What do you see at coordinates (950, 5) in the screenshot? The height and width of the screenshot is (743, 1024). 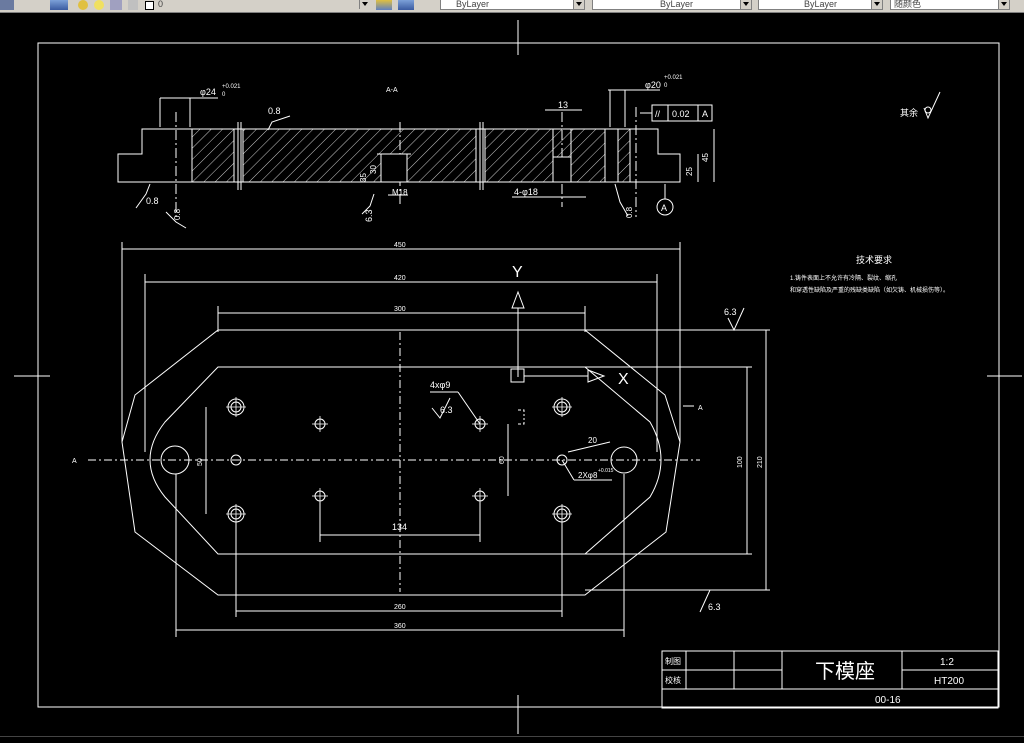 I see `plotstyle-dropdown: 随颜色` at bounding box center [950, 5].